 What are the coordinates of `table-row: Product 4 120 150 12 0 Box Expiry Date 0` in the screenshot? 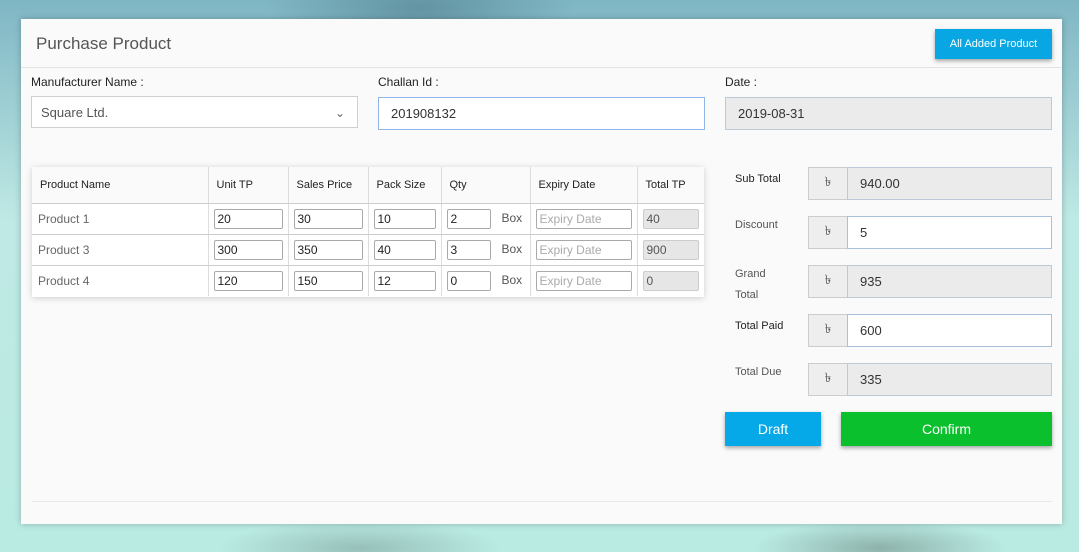 It's located at (368, 280).